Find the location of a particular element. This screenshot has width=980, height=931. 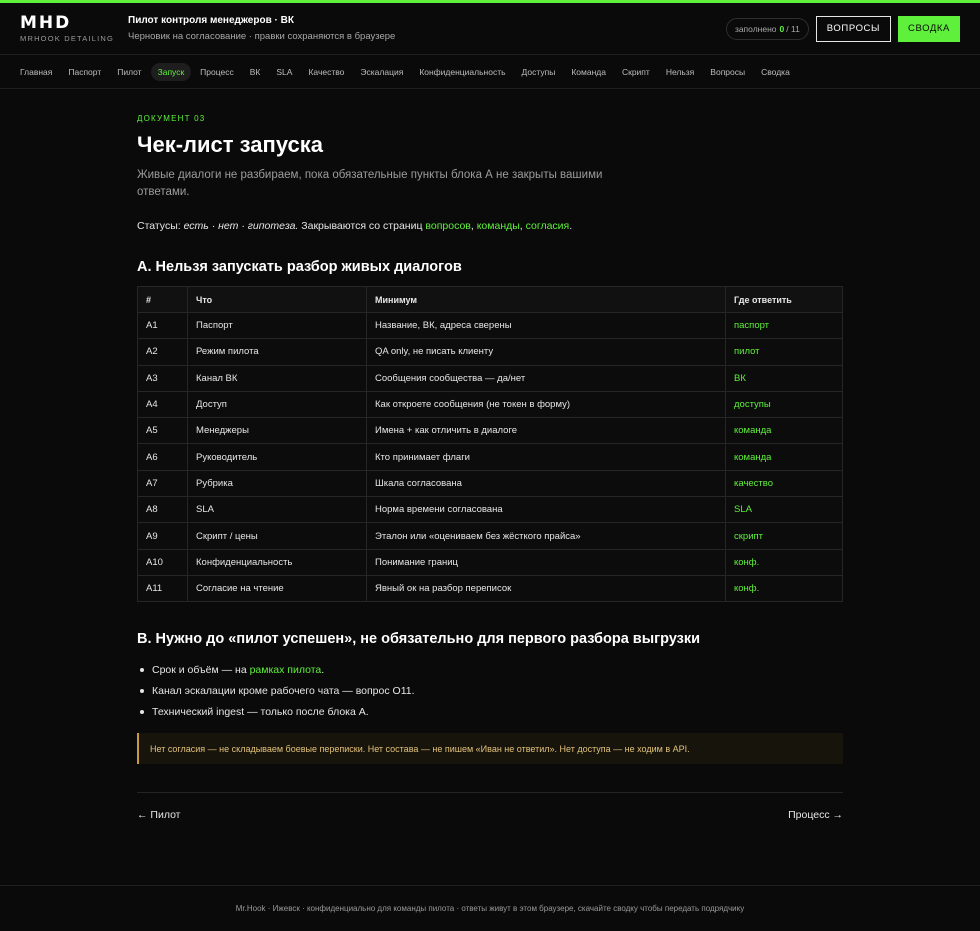

column-header-minimum: Минимум is located at coordinates (546, 299).